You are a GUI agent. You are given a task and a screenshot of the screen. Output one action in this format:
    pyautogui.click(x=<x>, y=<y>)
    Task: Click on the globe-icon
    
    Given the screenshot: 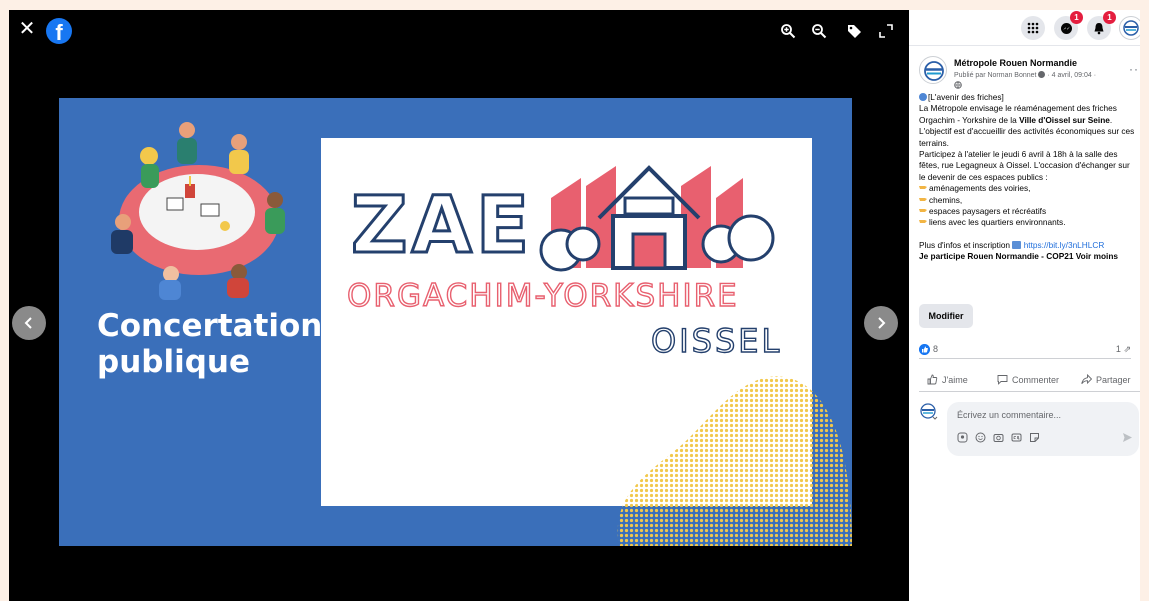 What is the action you would take?
    pyautogui.click(x=958, y=85)
    